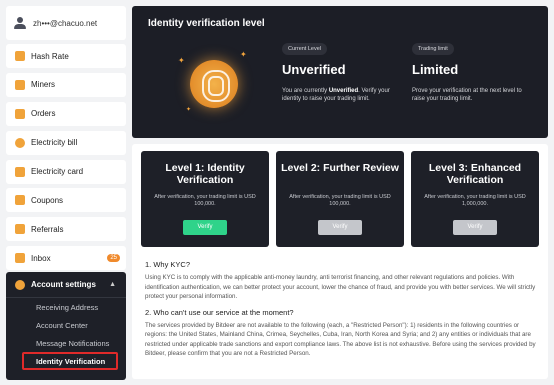  I want to click on account-settings-label: Account settings, so click(63, 284).